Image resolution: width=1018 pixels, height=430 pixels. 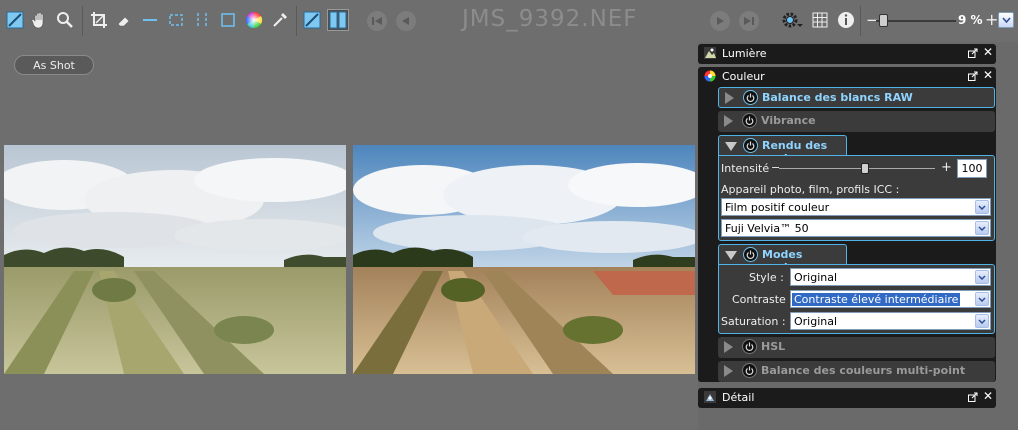 I want to click on split-view-icon, so click(x=338, y=20).